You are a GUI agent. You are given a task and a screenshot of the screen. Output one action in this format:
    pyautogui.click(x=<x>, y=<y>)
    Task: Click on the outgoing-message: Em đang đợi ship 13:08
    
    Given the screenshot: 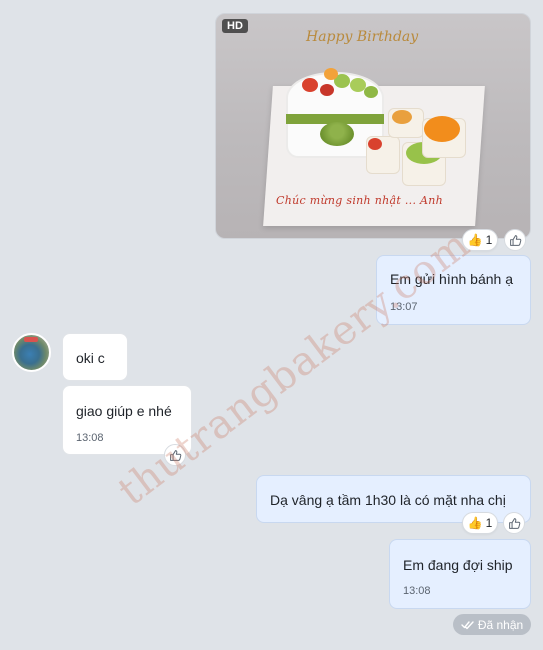 What is the action you would take?
    pyautogui.click(x=460, y=574)
    